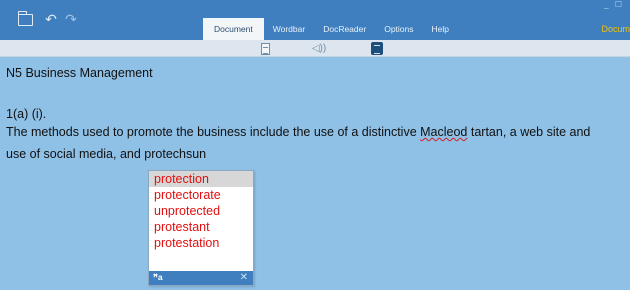  What do you see at coordinates (25, 18) in the screenshot?
I see `folder-icon` at bounding box center [25, 18].